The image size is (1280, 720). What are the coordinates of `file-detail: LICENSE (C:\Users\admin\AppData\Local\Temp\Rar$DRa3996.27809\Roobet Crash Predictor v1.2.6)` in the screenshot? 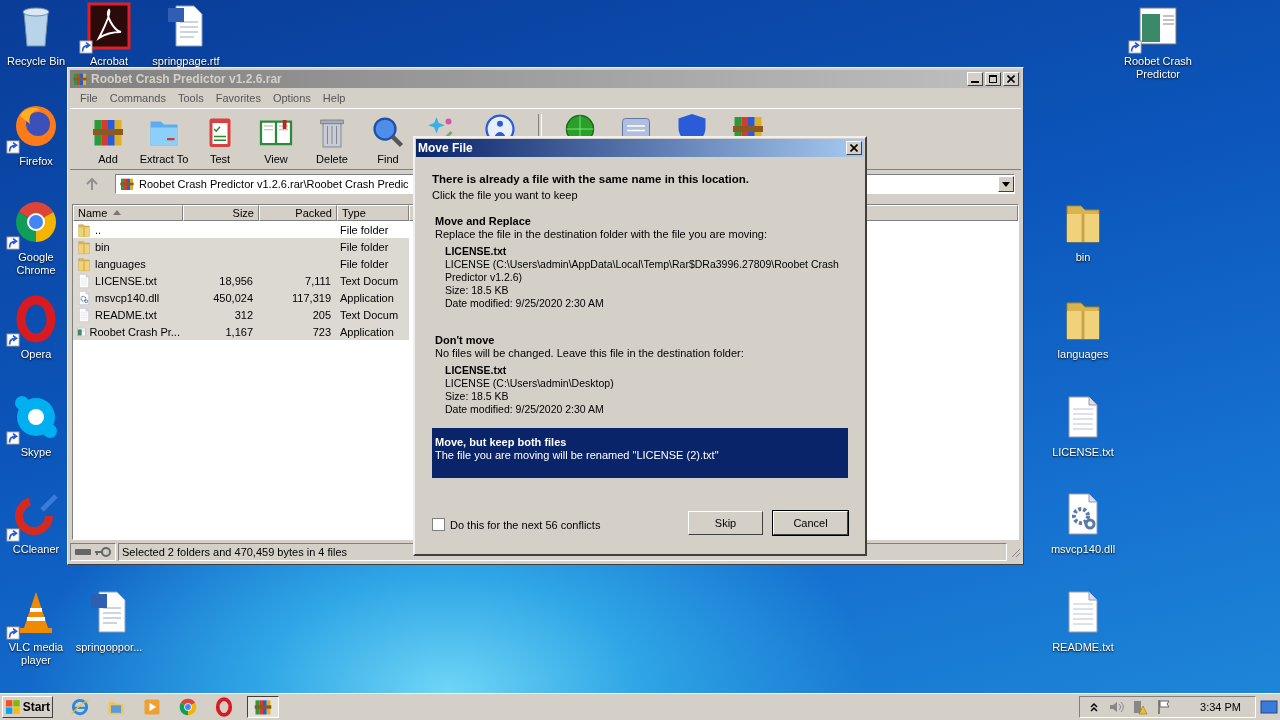 It's located at (642, 271).